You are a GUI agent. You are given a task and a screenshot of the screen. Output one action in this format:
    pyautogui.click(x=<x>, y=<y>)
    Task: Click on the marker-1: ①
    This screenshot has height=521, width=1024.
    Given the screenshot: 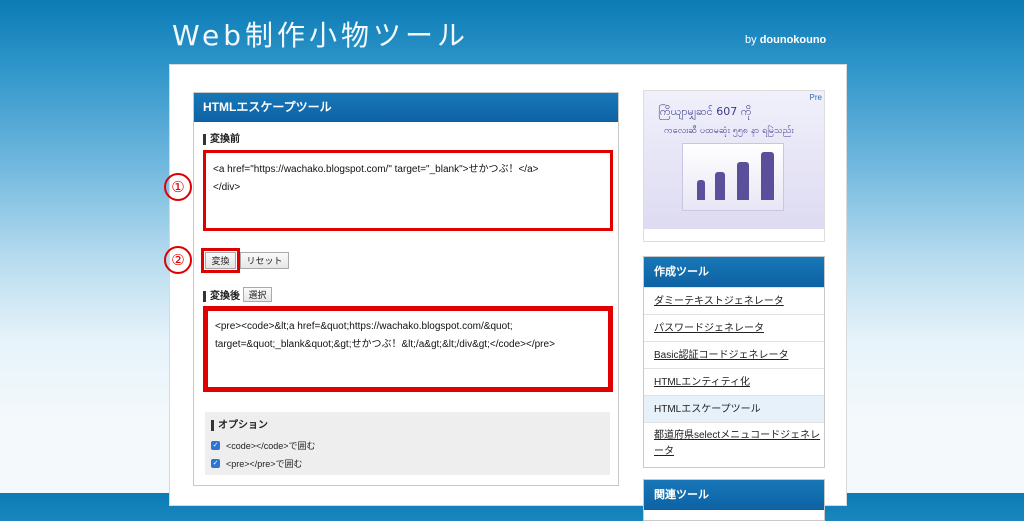 What is the action you would take?
    pyautogui.click(x=178, y=187)
    